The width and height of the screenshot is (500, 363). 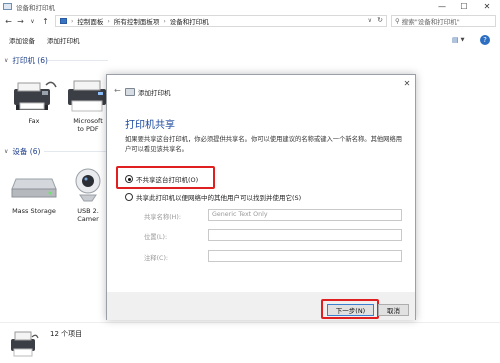 What do you see at coordinates (26, 60) in the screenshot?
I see `printers-group-header: ∨ 打印机 (6)` at bounding box center [26, 60].